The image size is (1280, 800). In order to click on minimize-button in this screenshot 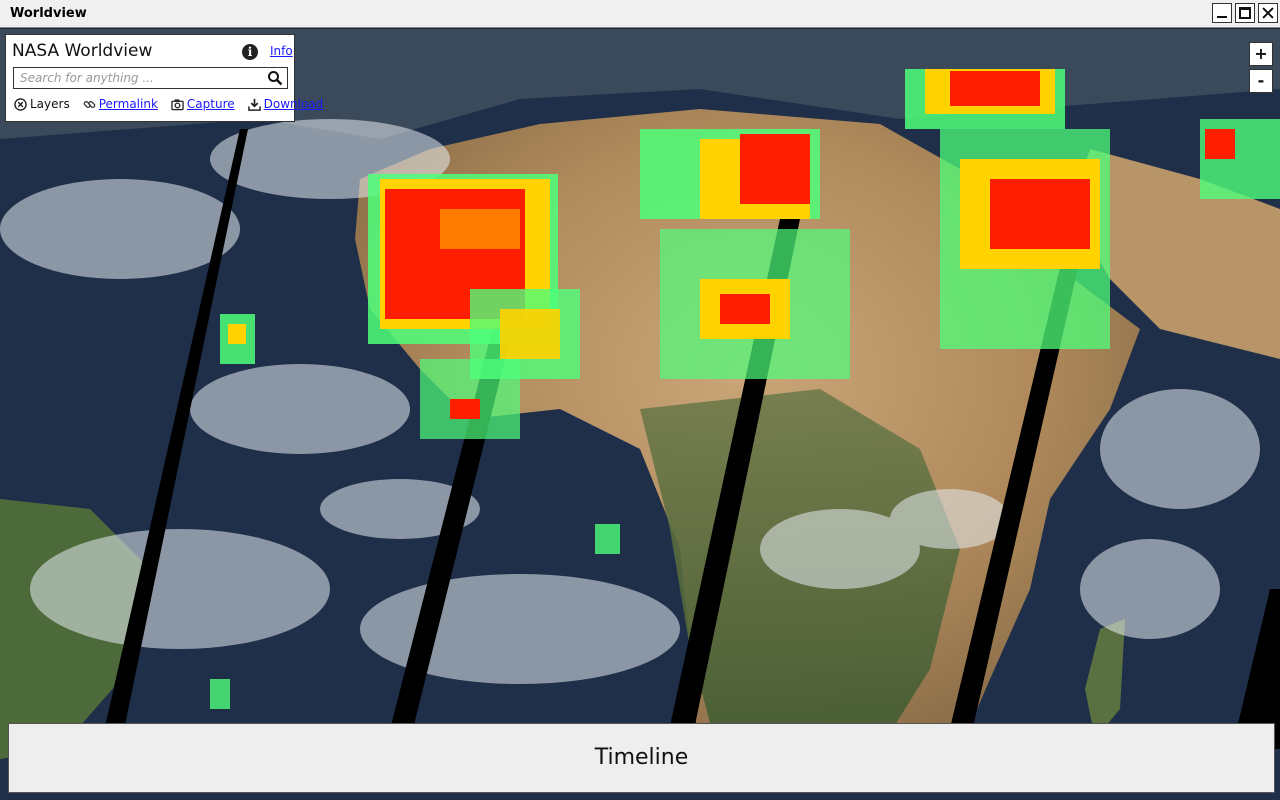, I will do `click(1222, 13)`.